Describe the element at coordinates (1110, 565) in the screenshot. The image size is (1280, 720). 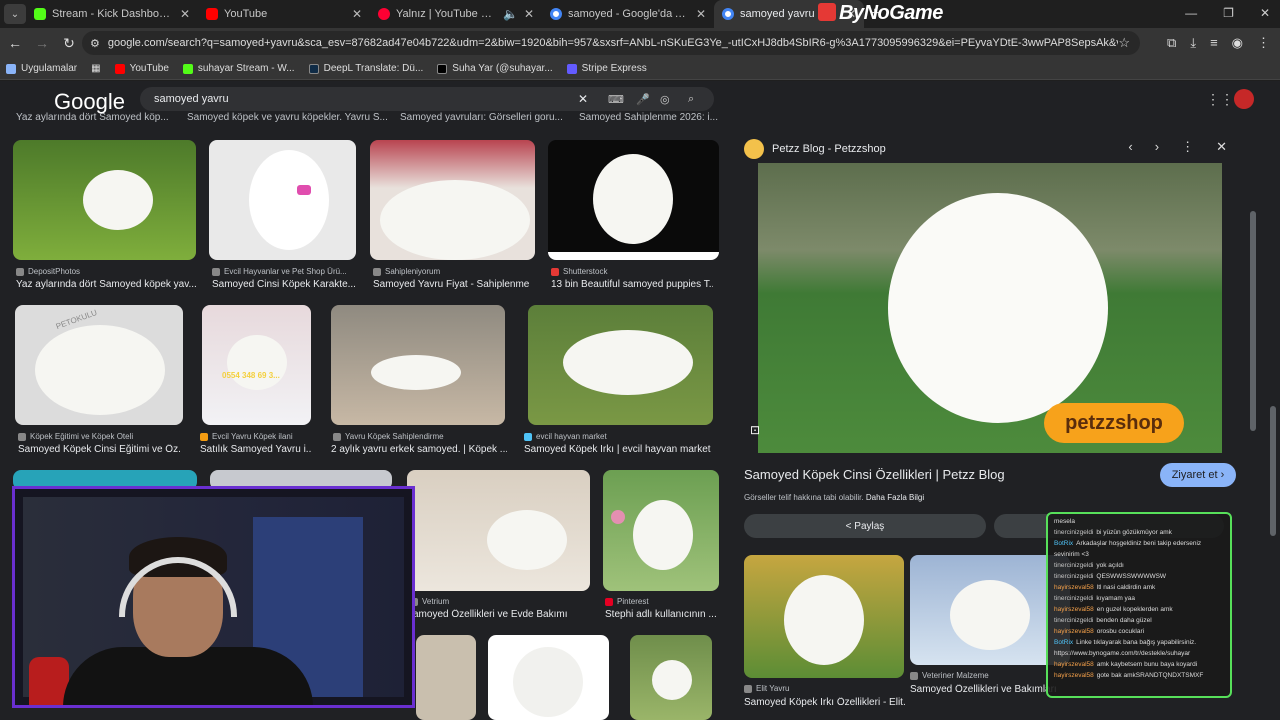
I see `chat-text: yok açıldı` at that location.